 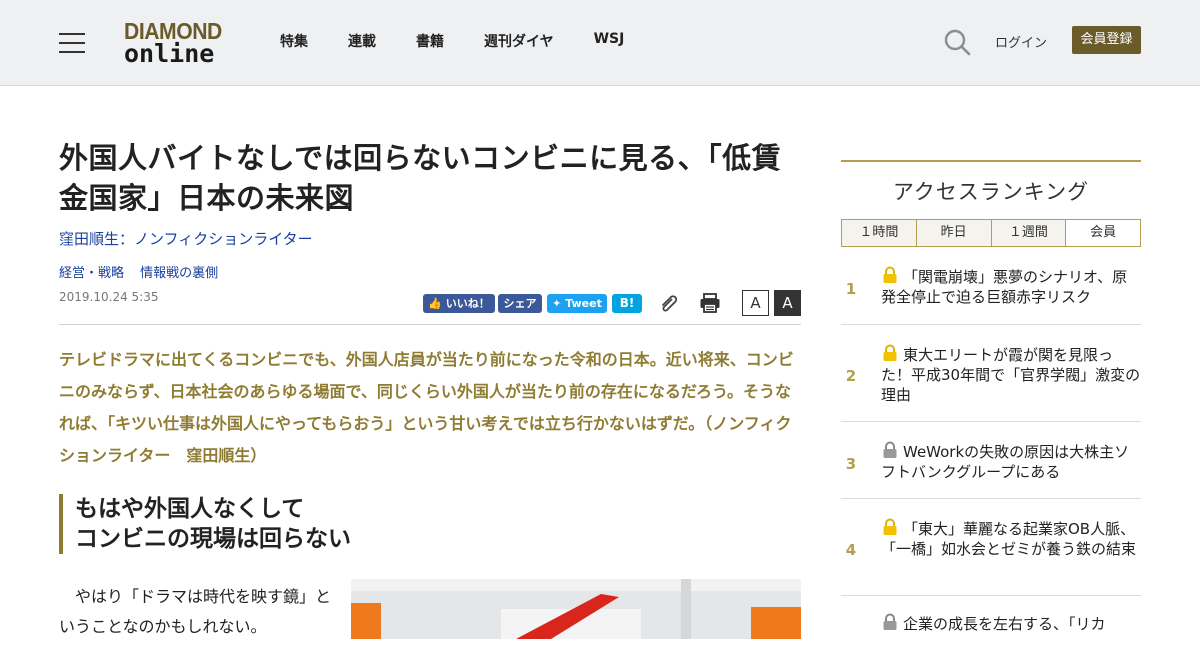 What do you see at coordinates (420, 178) in the screenshot?
I see `article-title: 外国人バイトなしでは回らないコンビニに見る、「低賃金国家」日本の未来図` at bounding box center [420, 178].